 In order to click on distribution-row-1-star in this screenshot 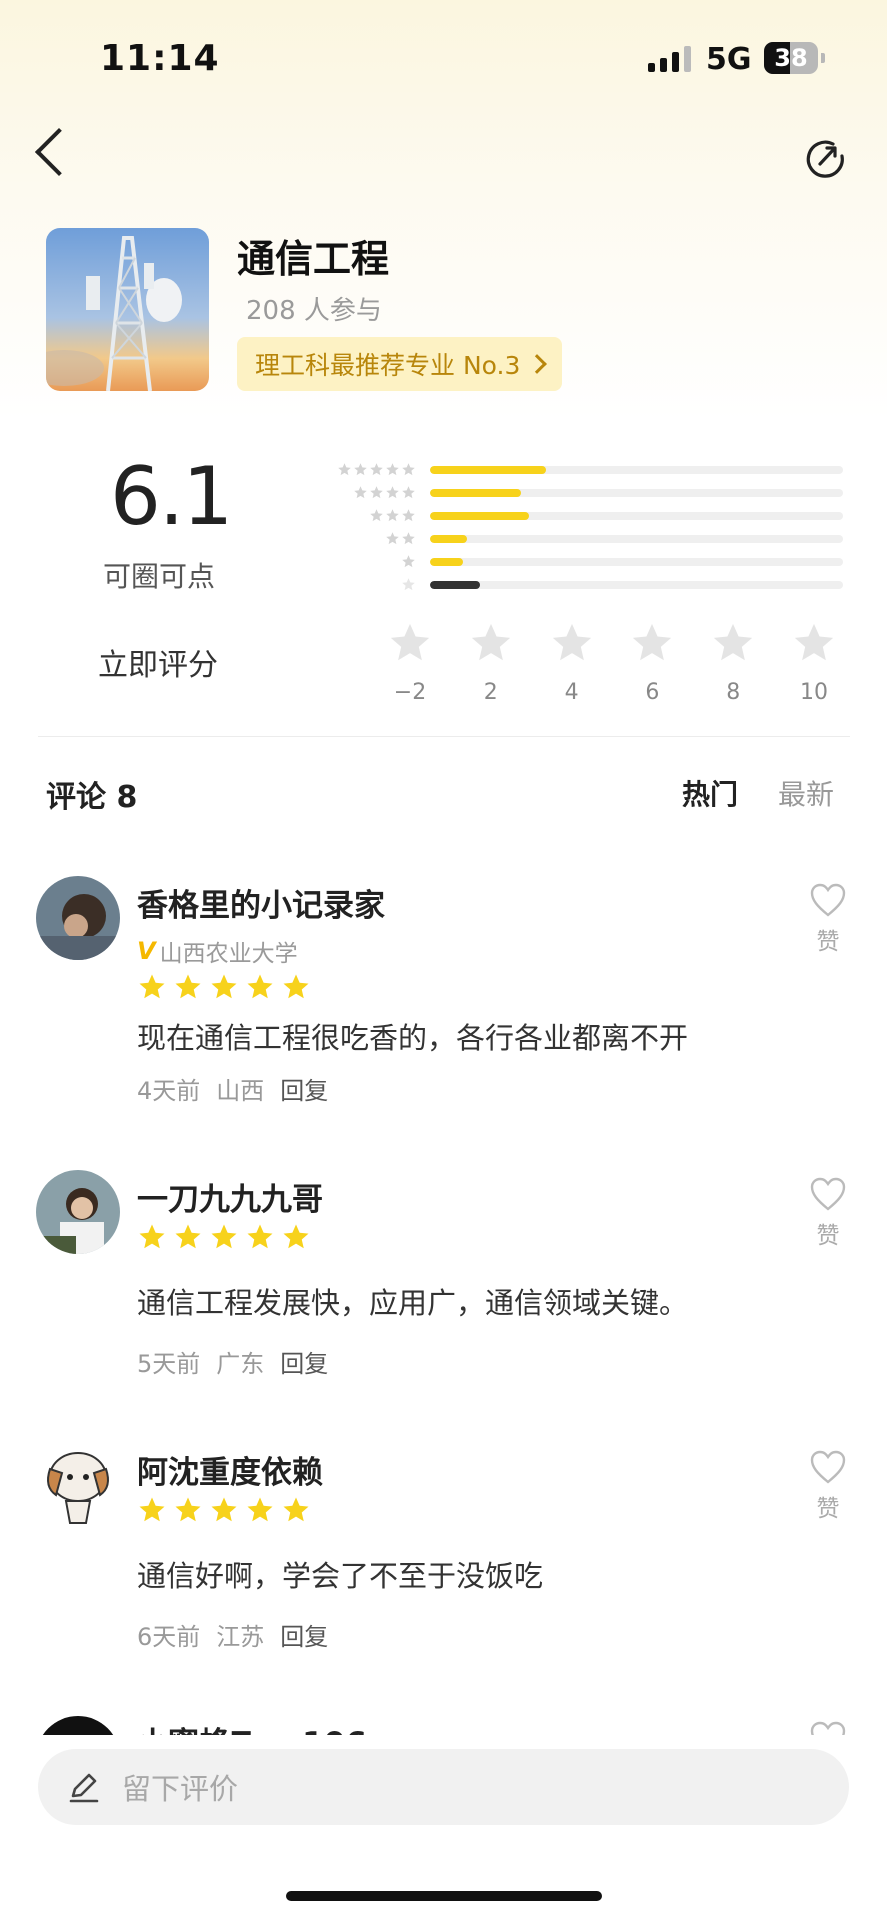, I will do `click(580, 561)`.